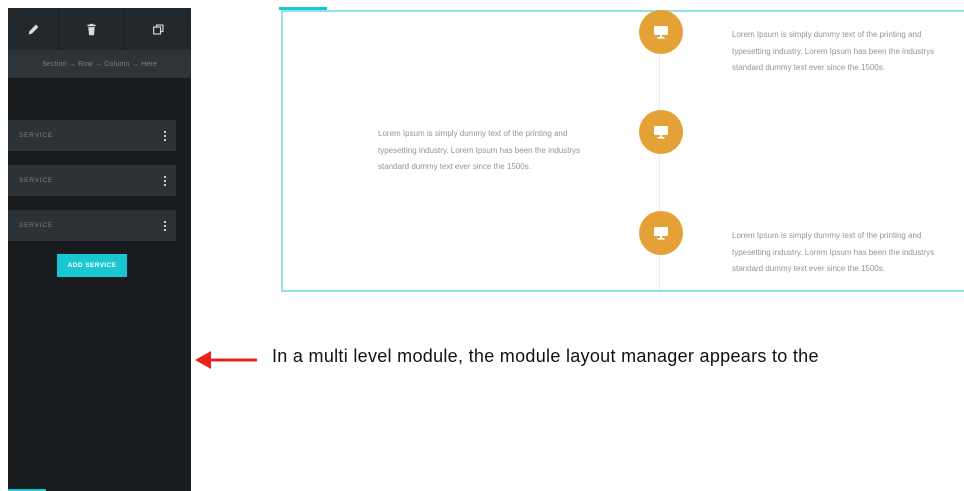 Image resolution: width=964 pixels, height=491 pixels. I want to click on copy-icon, so click(158, 29).